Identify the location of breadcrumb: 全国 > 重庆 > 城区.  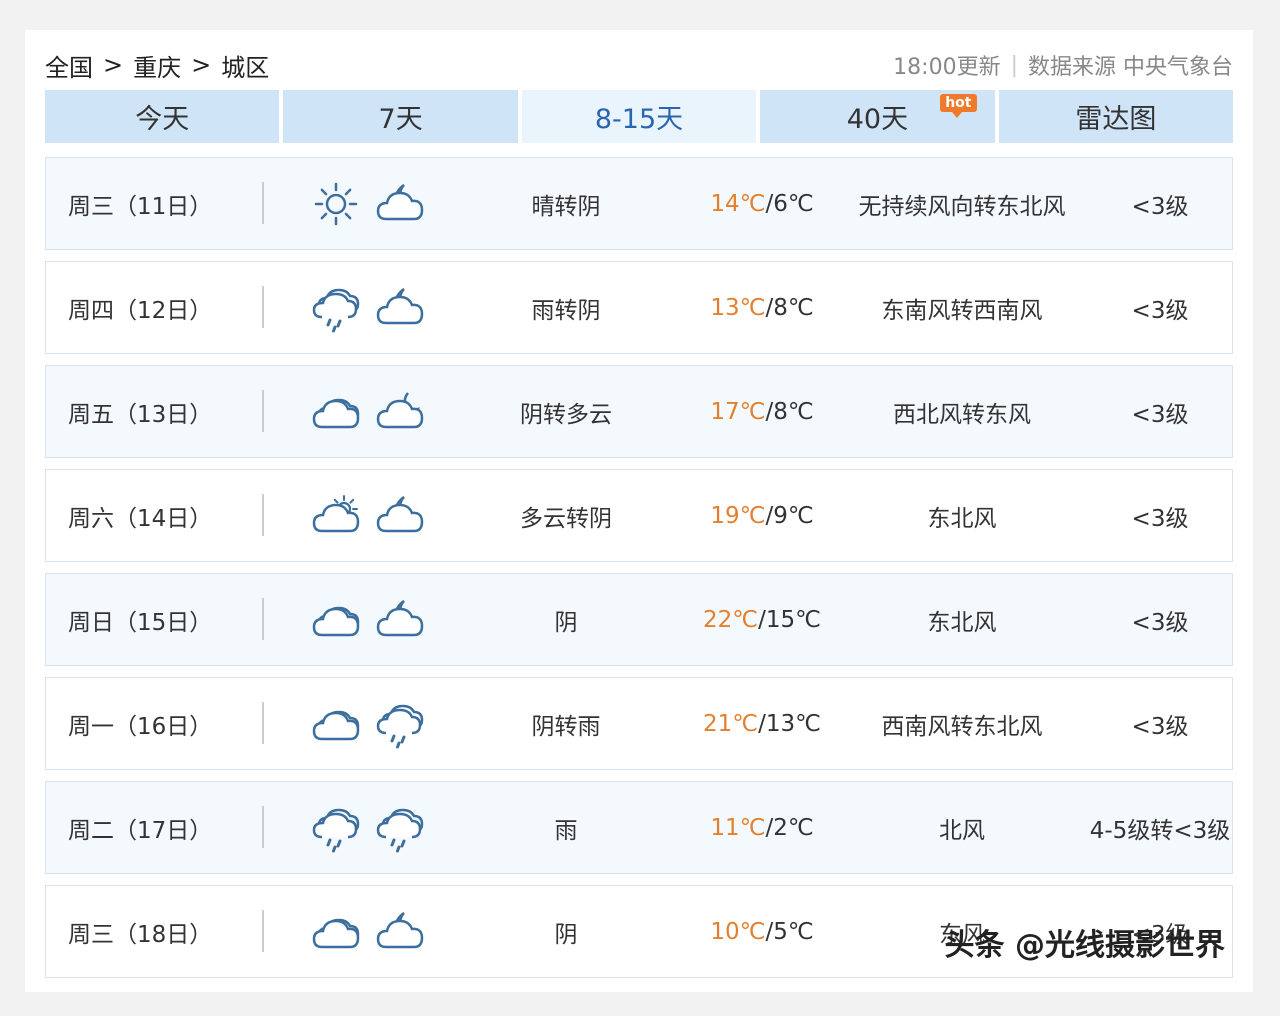
(157, 65).